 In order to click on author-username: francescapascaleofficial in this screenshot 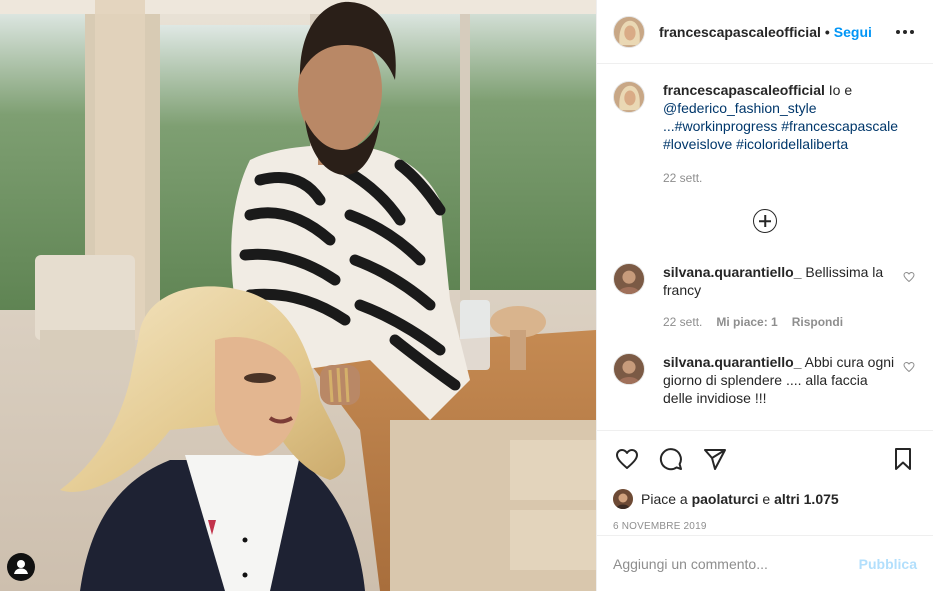, I will do `click(740, 32)`.